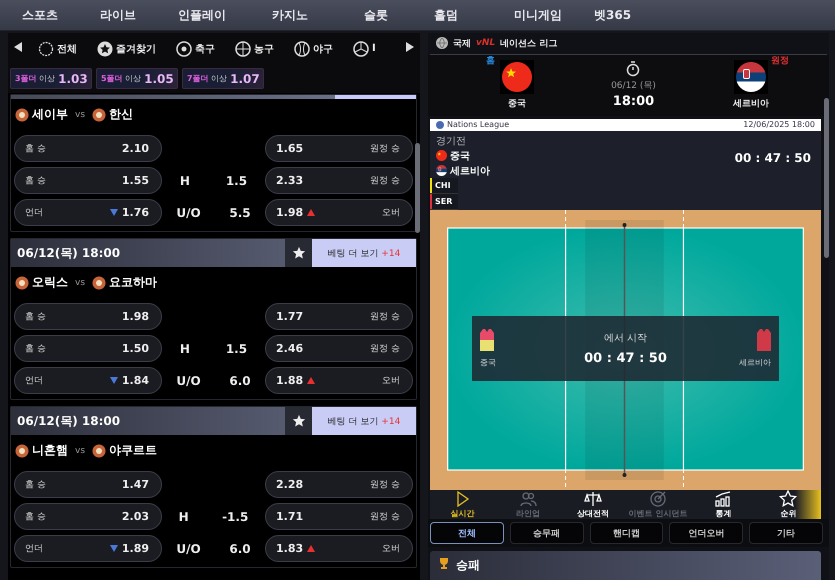 The height and width of the screenshot is (580, 835). I want to click on odds-button: 홈 승 1.98, so click(88, 316).